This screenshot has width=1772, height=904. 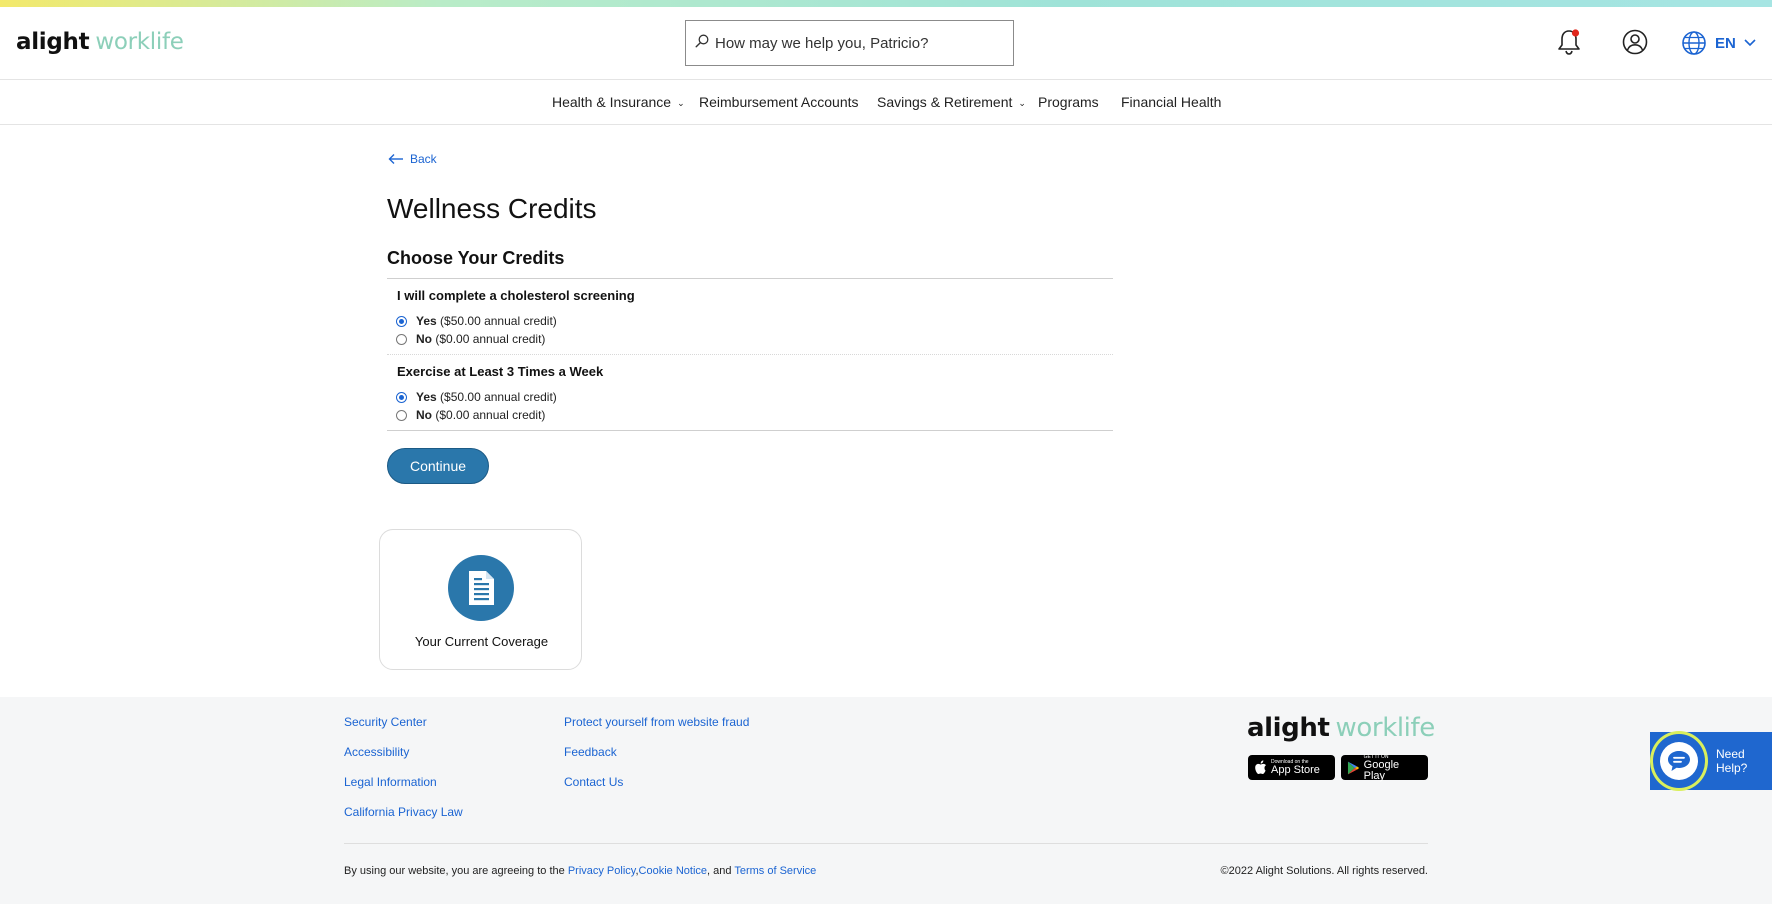 What do you see at coordinates (886, 3) in the screenshot?
I see `top-accent-bar` at bounding box center [886, 3].